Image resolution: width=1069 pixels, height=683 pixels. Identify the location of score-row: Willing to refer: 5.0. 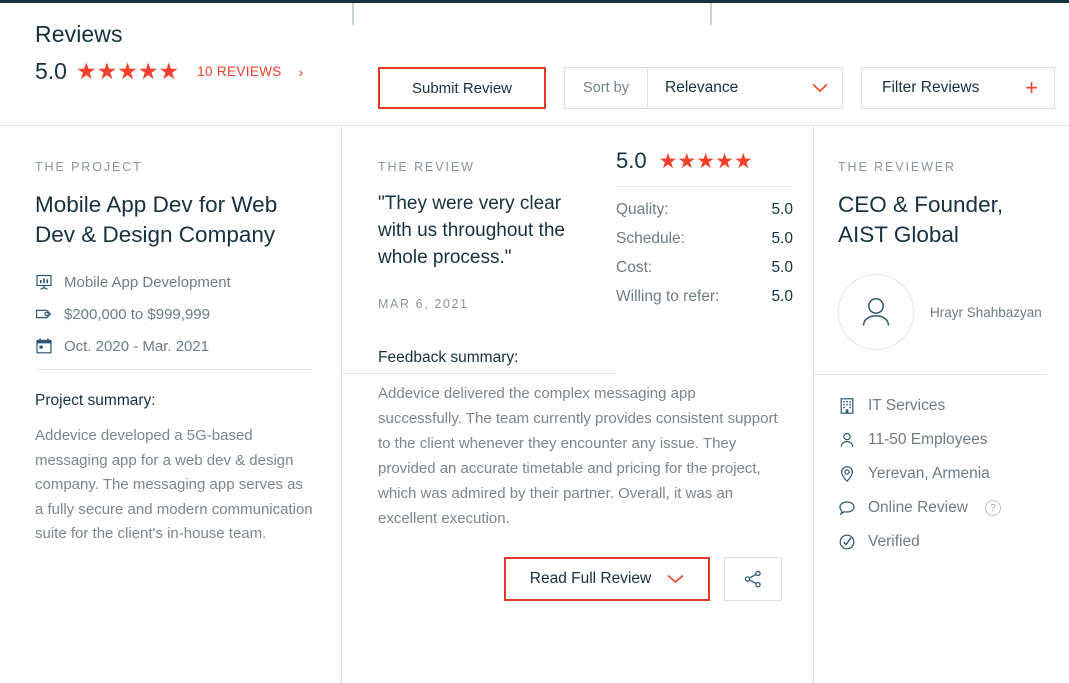
(704, 297).